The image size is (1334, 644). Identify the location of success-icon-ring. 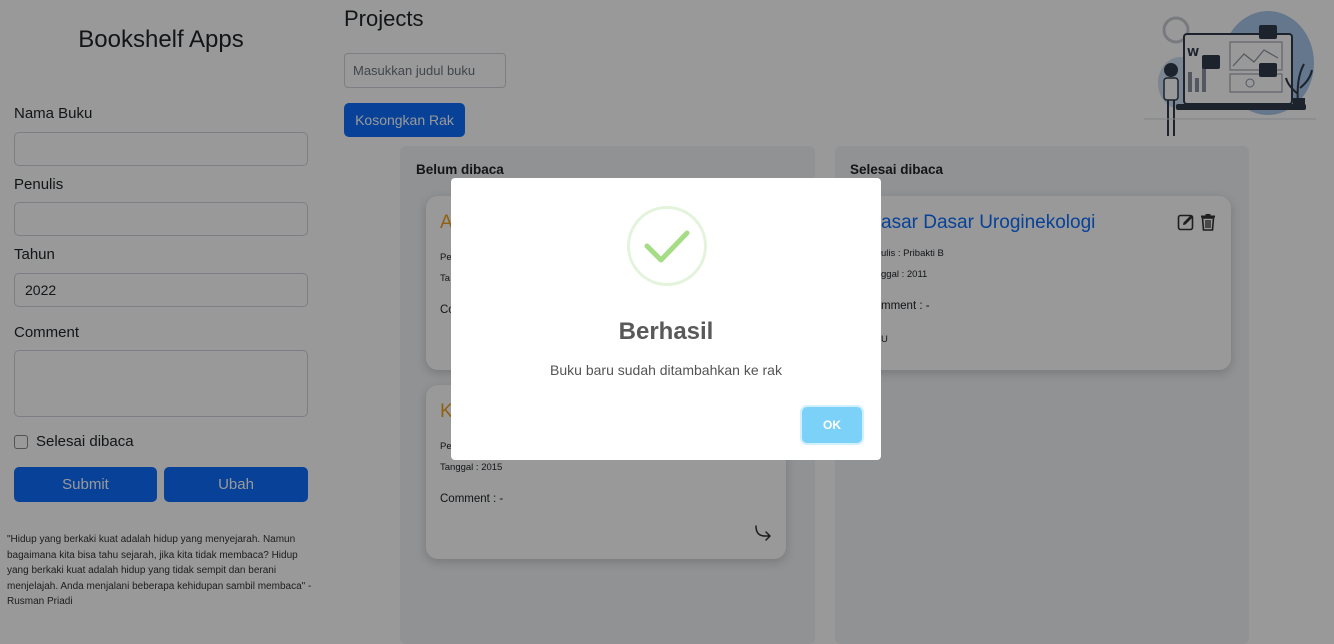
(667, 246).